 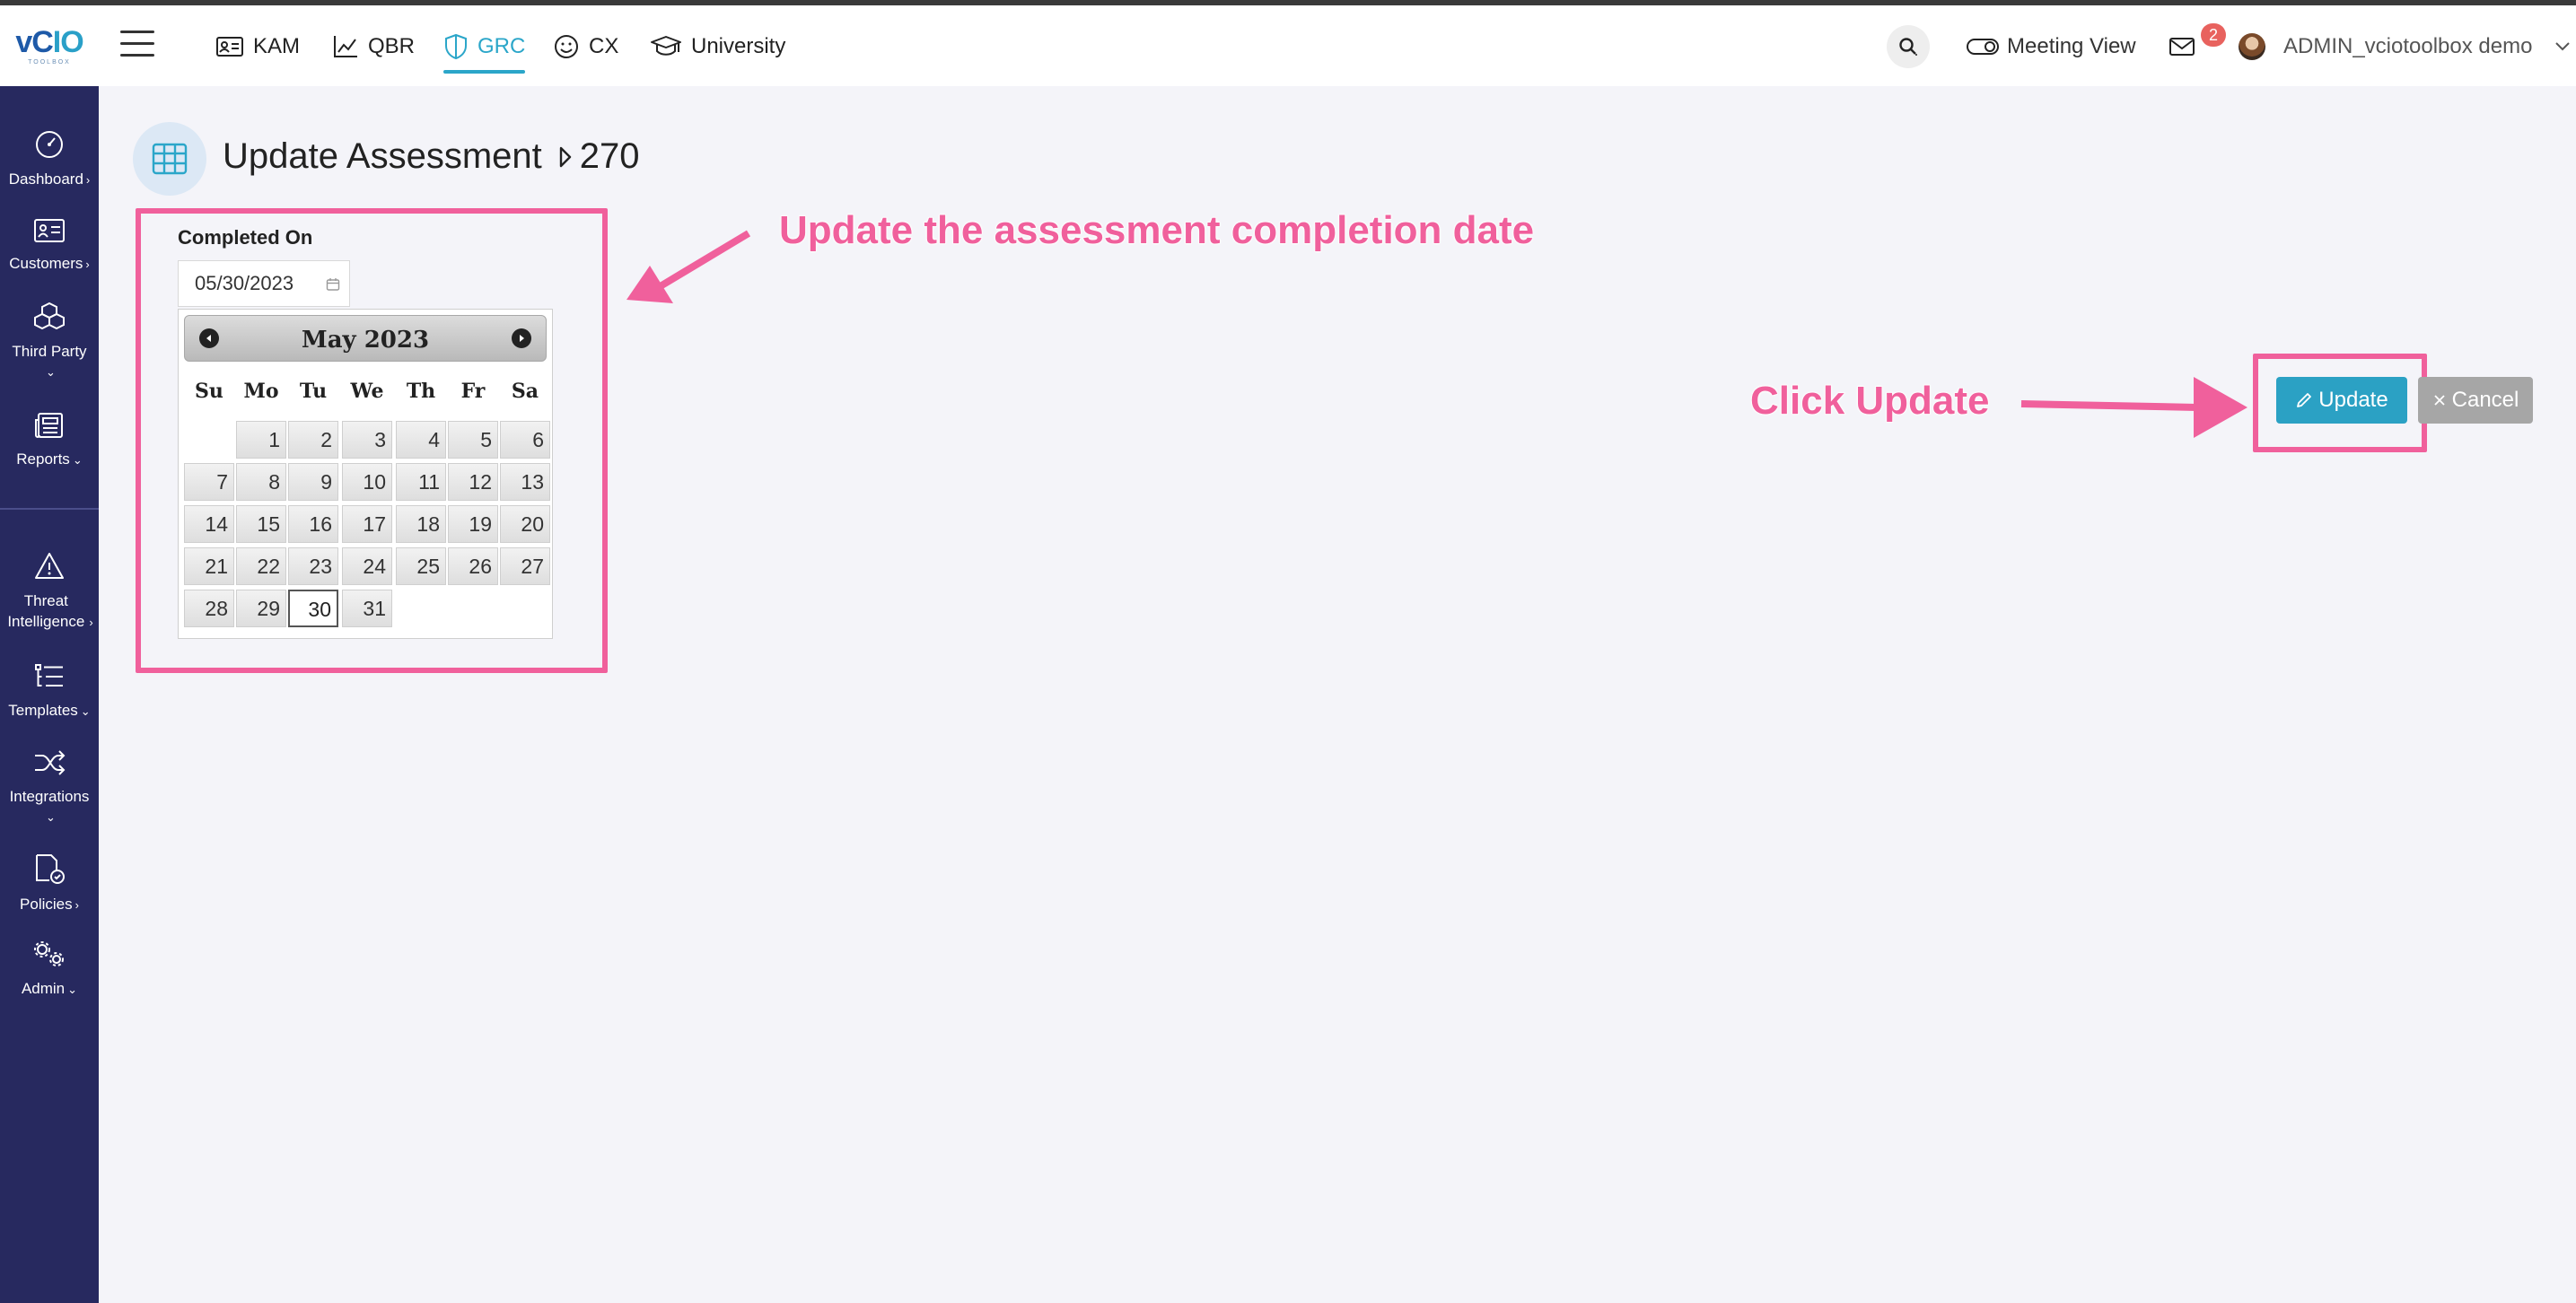 I want to click on calendar-day: 11, so click(x=421, y=482).